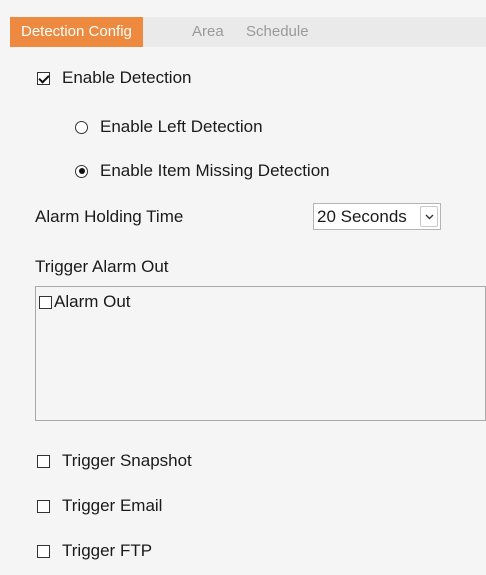 Image resolution: width=486 pixels, height=575 pixels. I want to click on trigger-alarm-out-label: Trigger Alarm Out, so click(102, 266).